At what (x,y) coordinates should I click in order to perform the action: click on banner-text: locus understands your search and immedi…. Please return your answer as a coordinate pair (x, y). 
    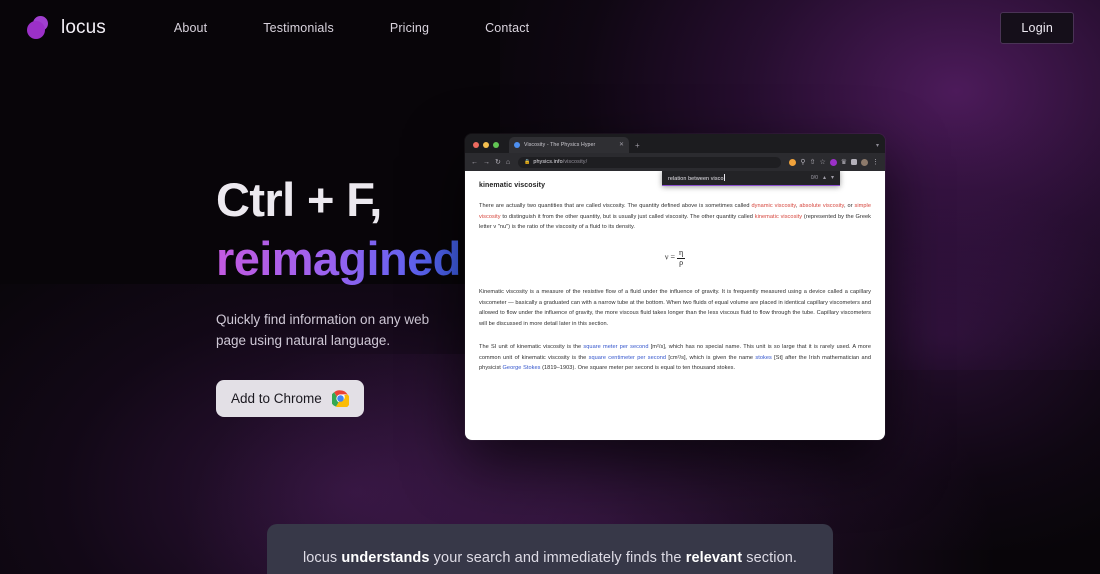
    Looking at the image, I should click on (550, 558).